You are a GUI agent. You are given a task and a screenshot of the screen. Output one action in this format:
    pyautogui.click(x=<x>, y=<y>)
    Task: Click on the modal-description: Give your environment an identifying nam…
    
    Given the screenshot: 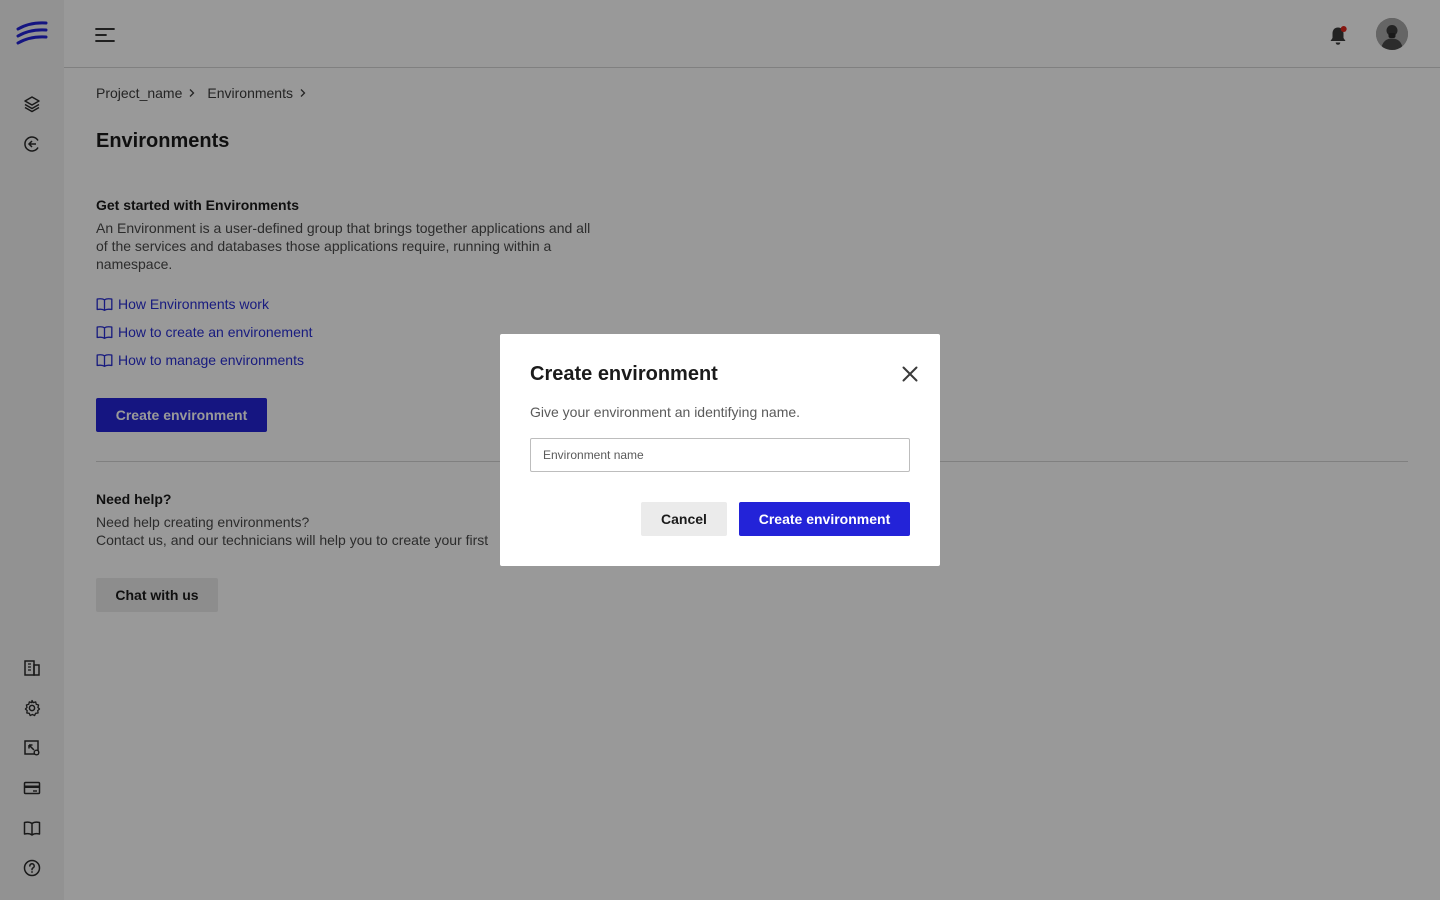 What is the action you would take?
    pyautogui.click(x=665, y=412)
    